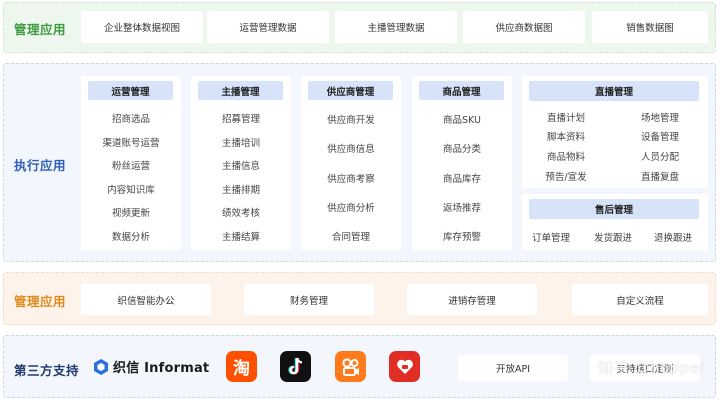 Image resolution: width=720 pixels, height=401 pixels. I want to click on menu-item: 人员分配, so click(660, 156).